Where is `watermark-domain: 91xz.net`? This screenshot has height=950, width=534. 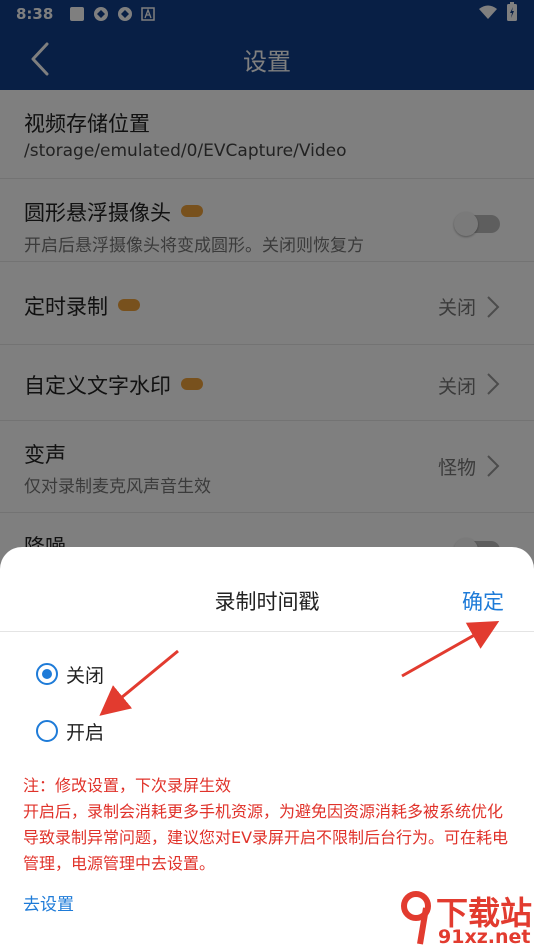 watermark-domain: 91xz.net is located at coordinates (484, 937).